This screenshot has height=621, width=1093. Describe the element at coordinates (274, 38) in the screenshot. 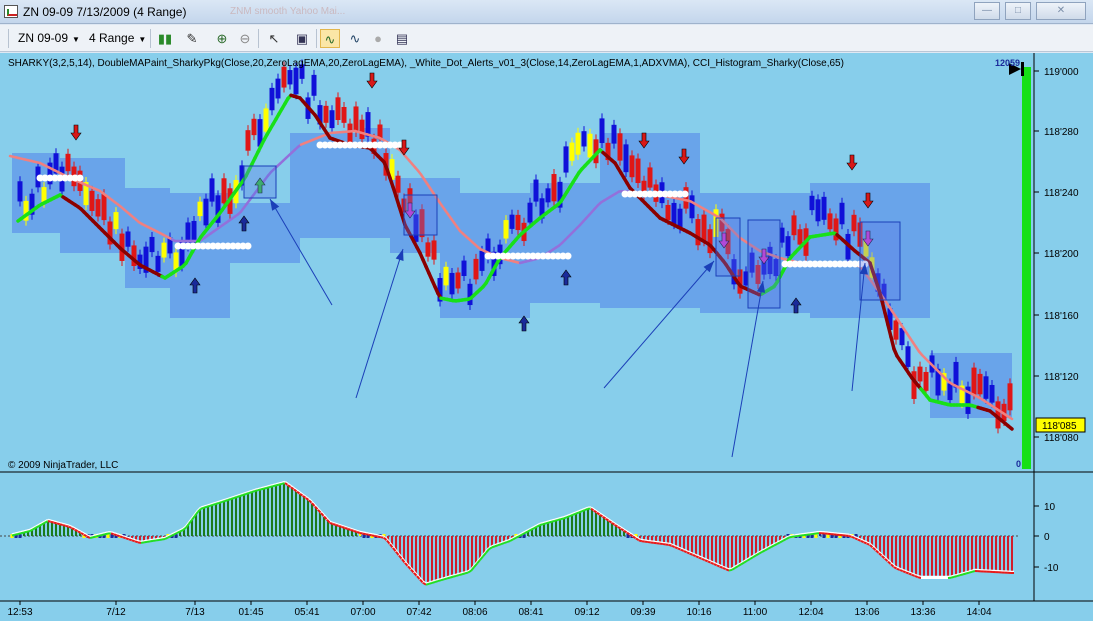

I see `pointer-icon: ↖` at that location.